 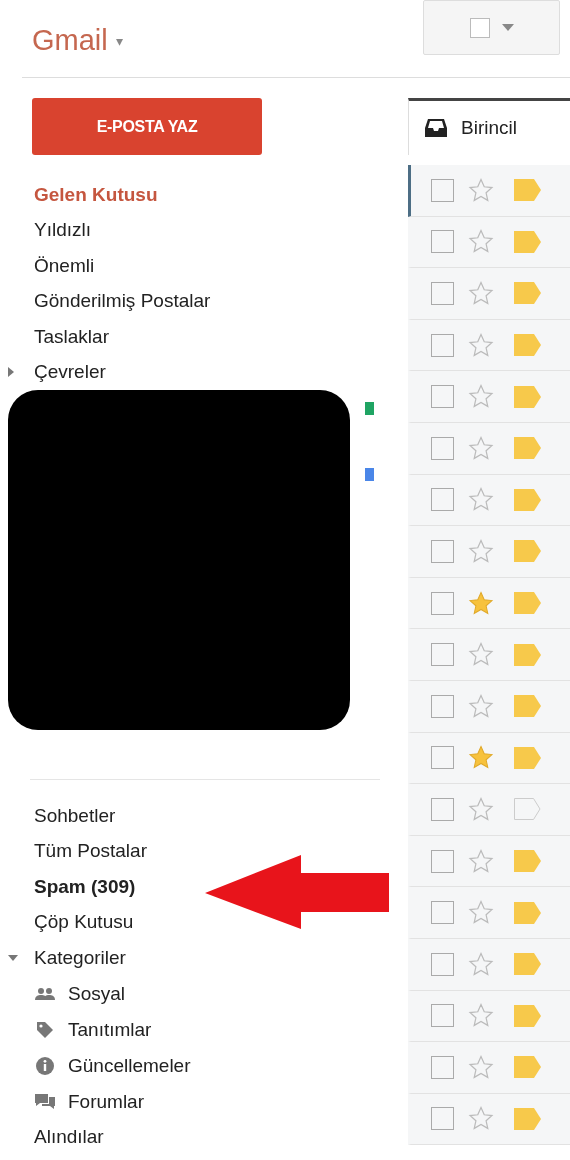 I want to click on compose-button: E-POSTA YAZ, so click(x=147, y=126).